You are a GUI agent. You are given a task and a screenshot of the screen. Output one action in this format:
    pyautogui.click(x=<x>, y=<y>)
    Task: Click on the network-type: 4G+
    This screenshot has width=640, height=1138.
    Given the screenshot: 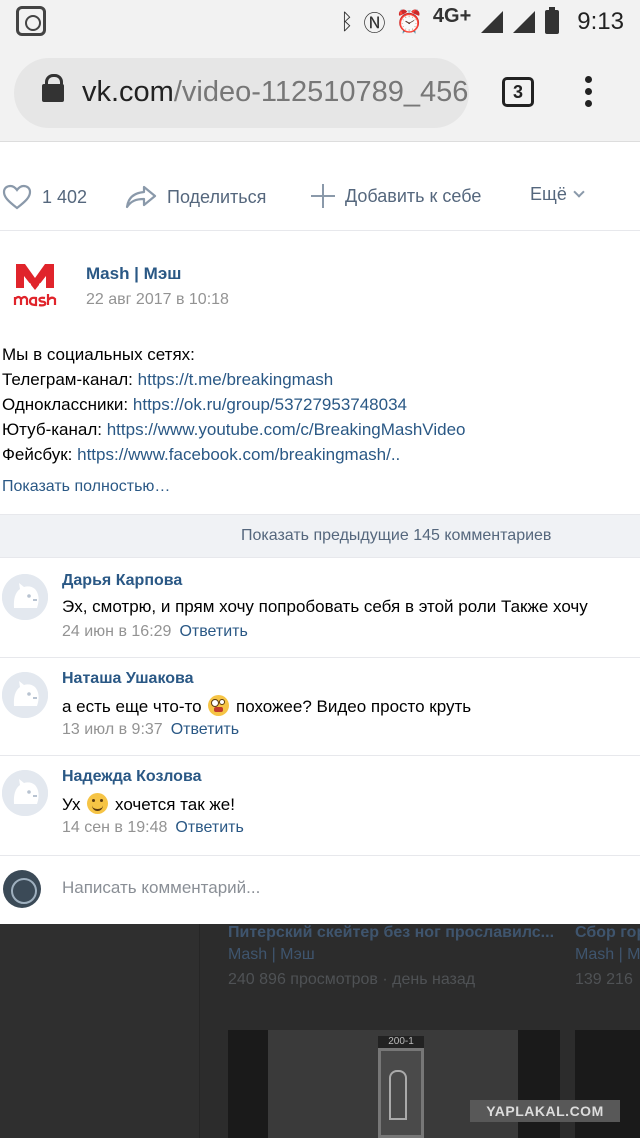 What is the action you would take?
    pyautogui.click(x=452, y=15)
    